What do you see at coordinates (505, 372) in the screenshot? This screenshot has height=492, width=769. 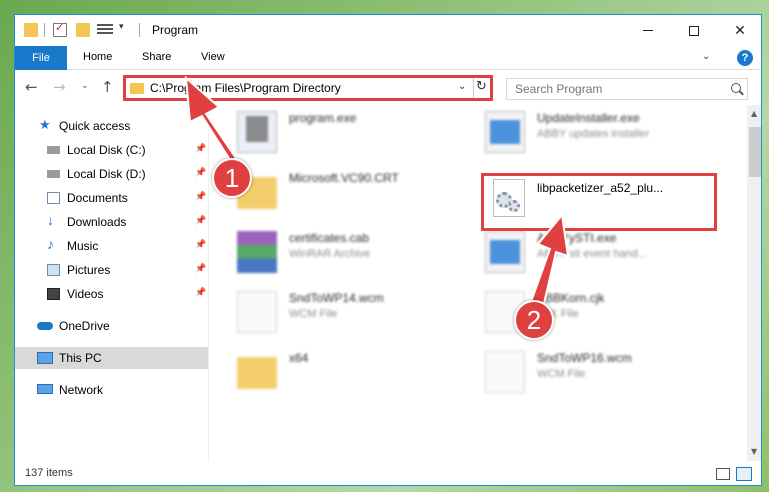 I see `document-icon` at bounding box center [505, 372].